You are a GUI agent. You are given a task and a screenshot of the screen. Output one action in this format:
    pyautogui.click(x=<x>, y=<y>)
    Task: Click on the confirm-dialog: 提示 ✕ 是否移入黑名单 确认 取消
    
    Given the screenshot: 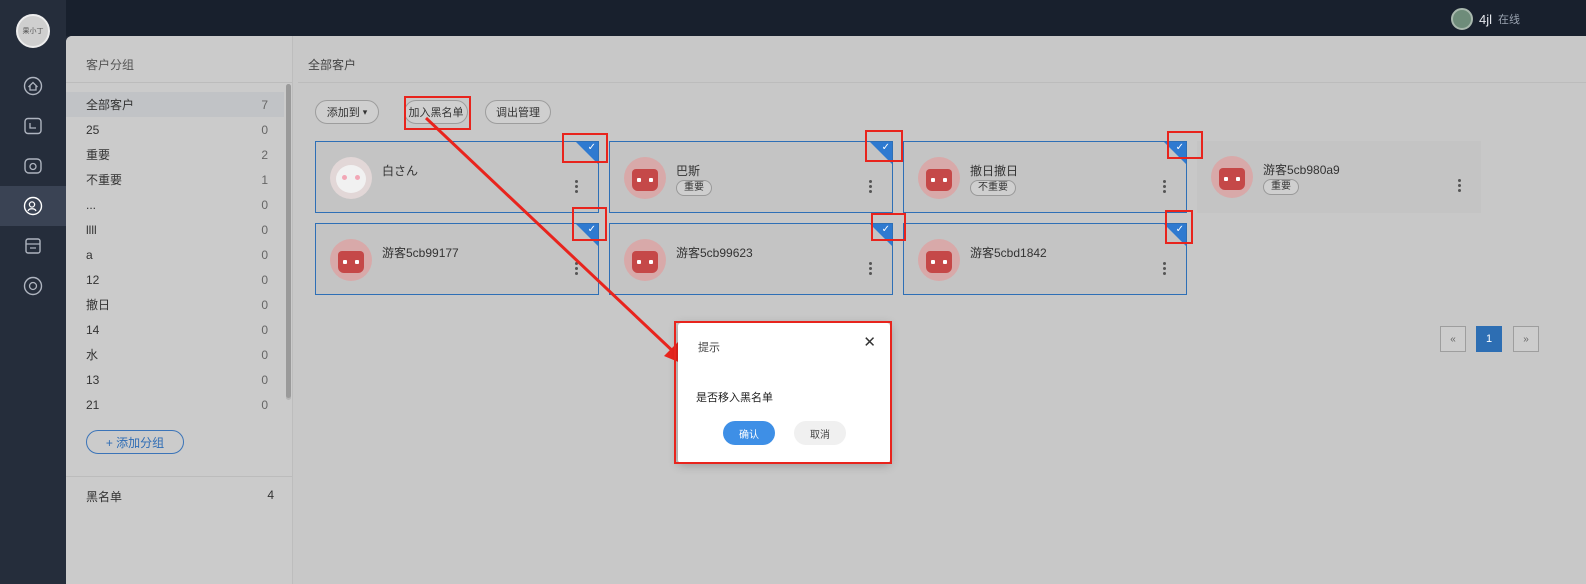 What is the action you would take?
    pyautogui.click(x=784, y=393)
    